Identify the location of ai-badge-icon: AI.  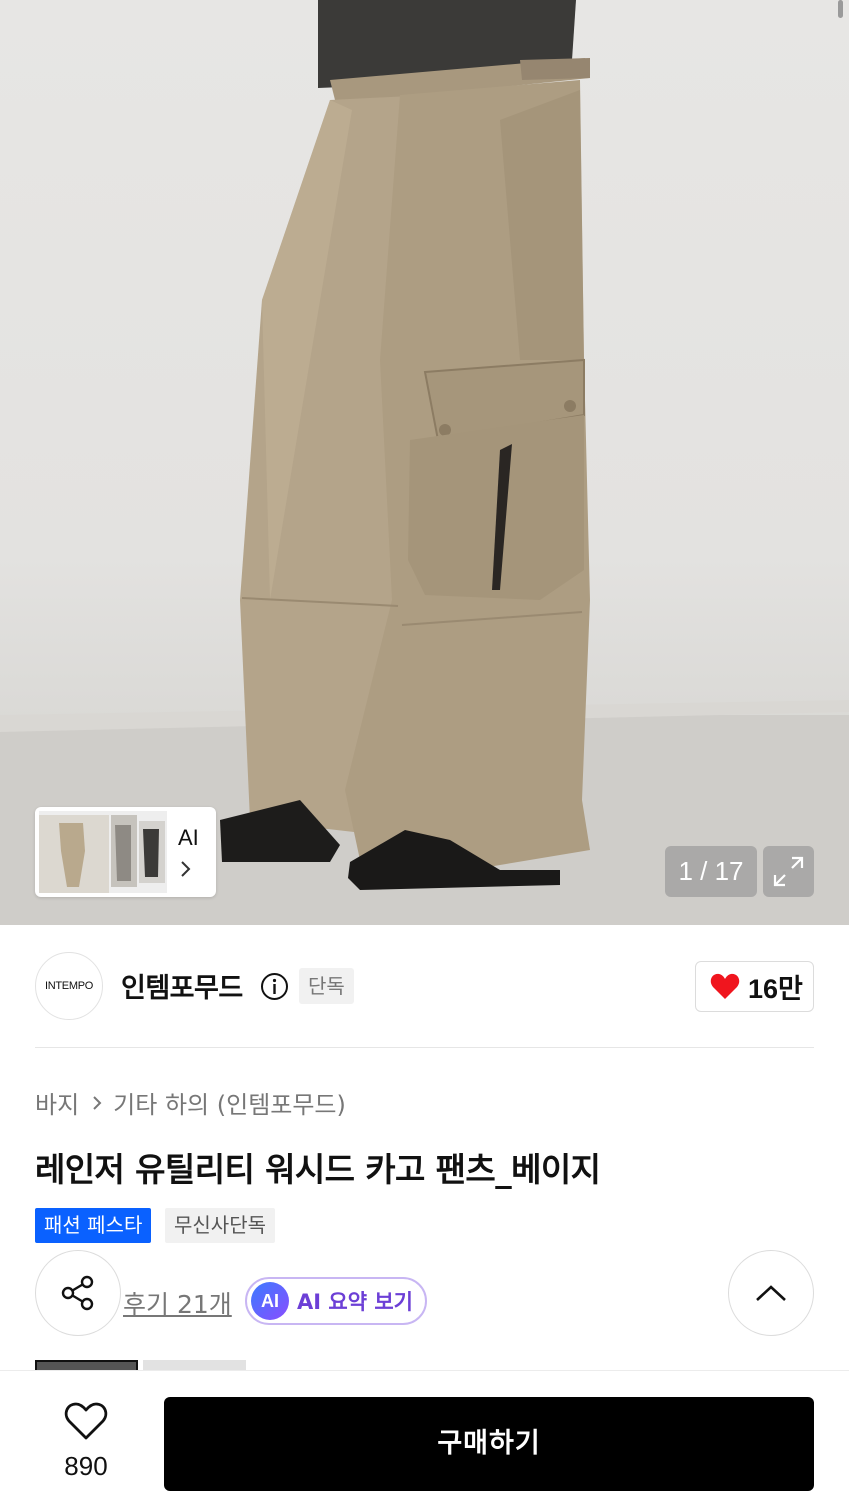
(270, 1301).